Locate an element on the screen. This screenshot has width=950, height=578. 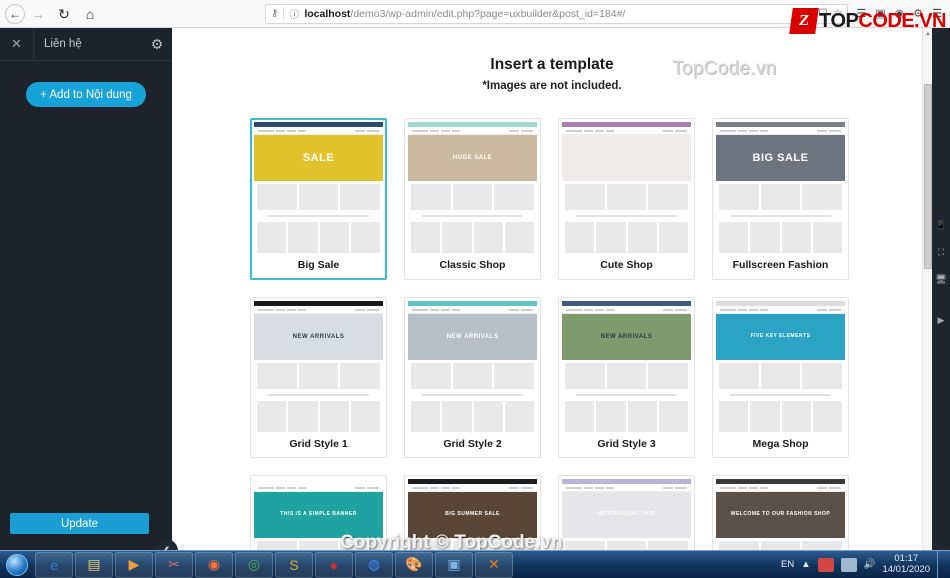
recording-app-icon: ◎ is located at coordinates (254, 564).